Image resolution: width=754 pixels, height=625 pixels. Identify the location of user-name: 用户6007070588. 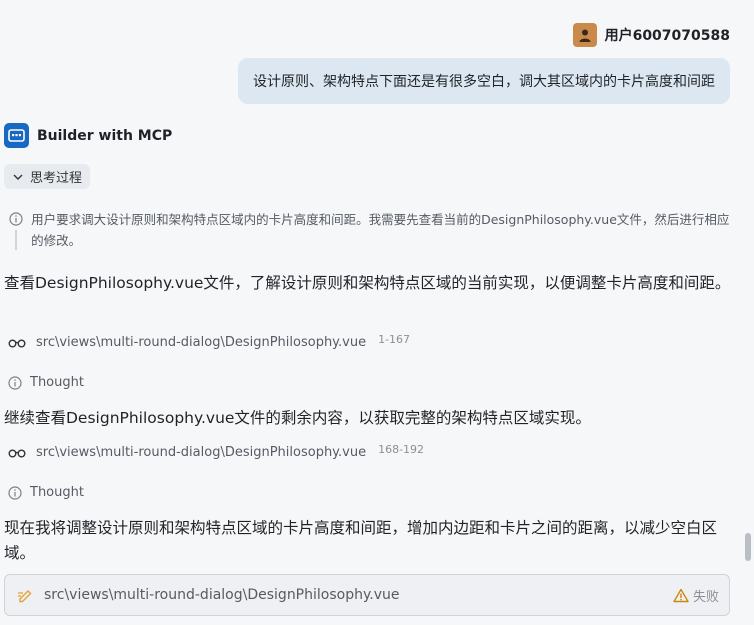
(667, 36).